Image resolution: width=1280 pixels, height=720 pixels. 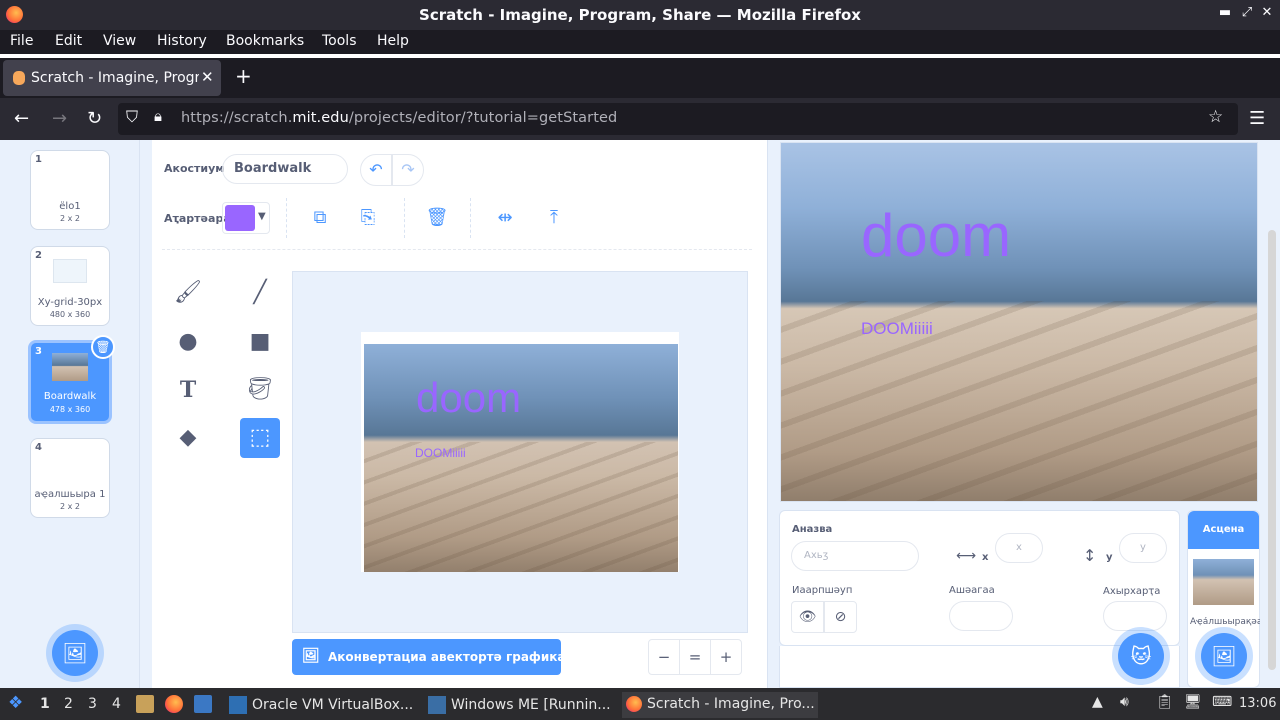 What do you see at coordinates (695, 657) in the screenshot?
I see `zoom-reset-button: =` at bounding box center [695, 657].